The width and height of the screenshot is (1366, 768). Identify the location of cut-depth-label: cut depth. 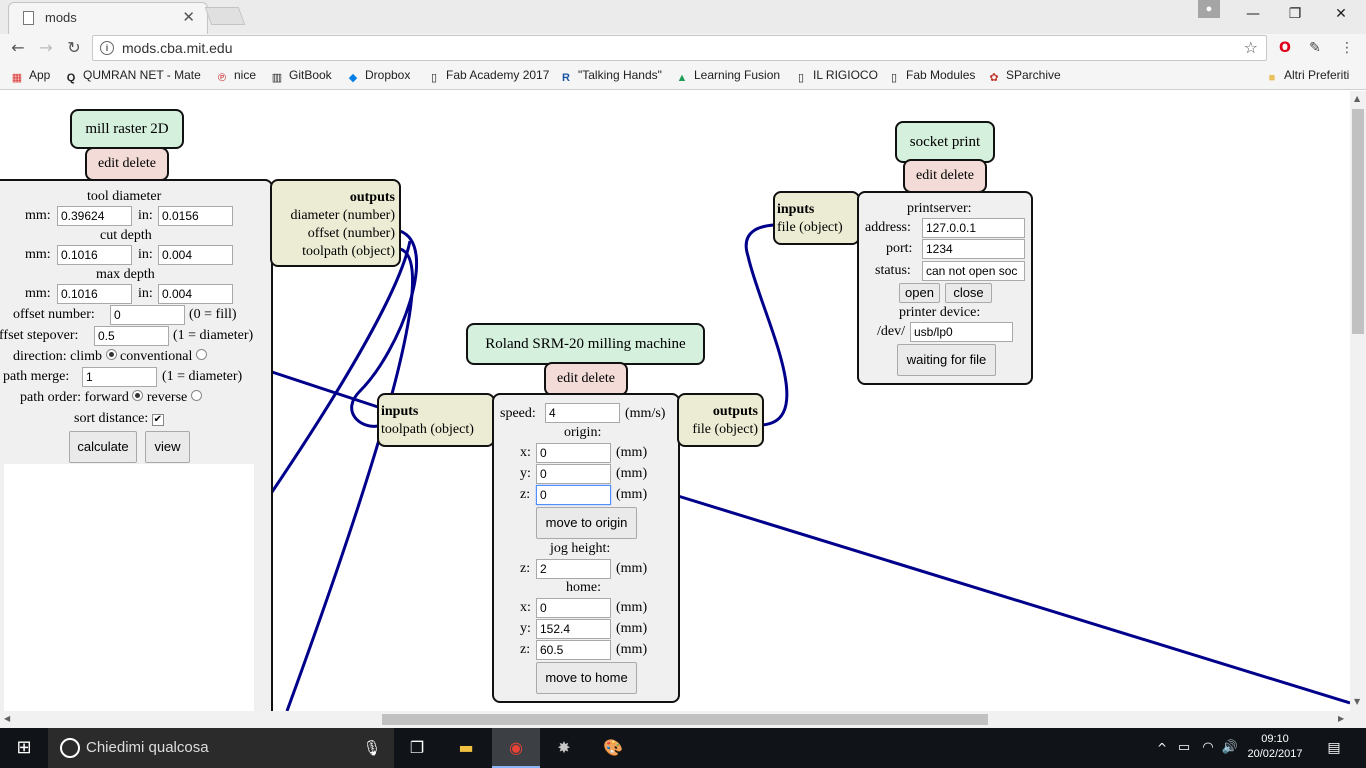
(126, 235).